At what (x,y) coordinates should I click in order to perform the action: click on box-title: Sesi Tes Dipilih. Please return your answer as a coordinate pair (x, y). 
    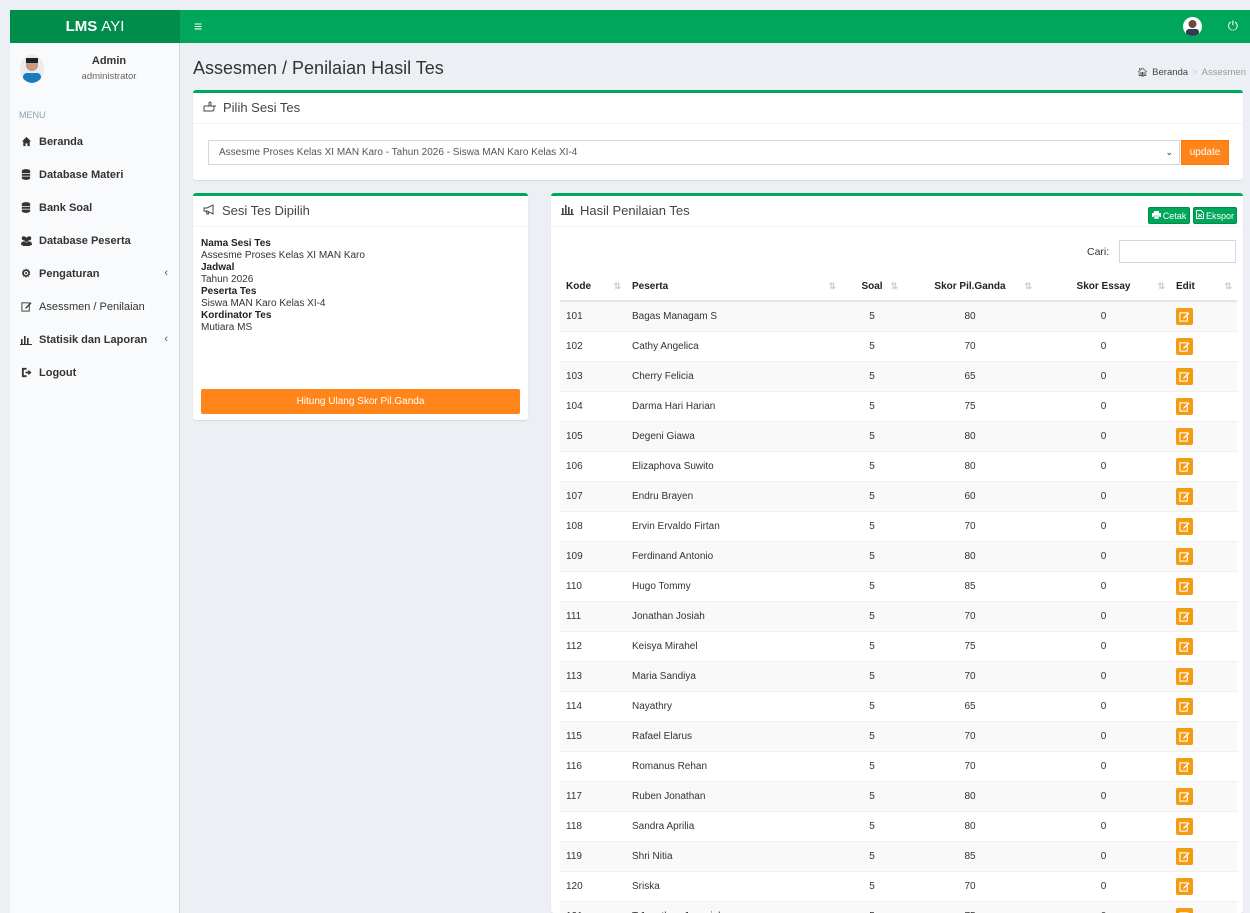
    Looking at the image, I should click on (256, 210).